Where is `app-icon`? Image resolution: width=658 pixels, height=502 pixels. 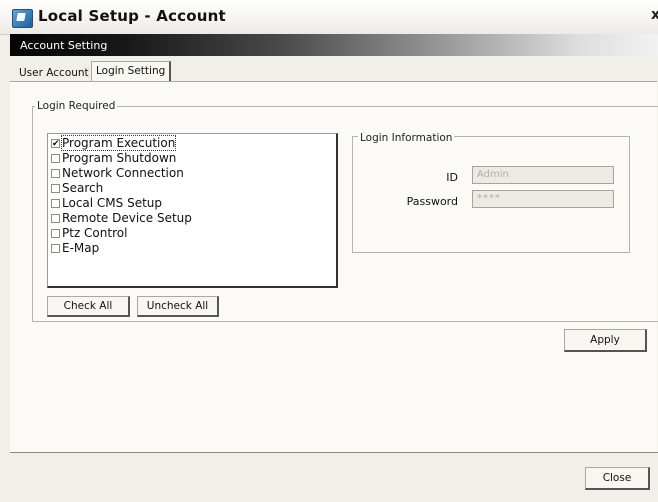
app-icon is located at coordinates (22, 18).